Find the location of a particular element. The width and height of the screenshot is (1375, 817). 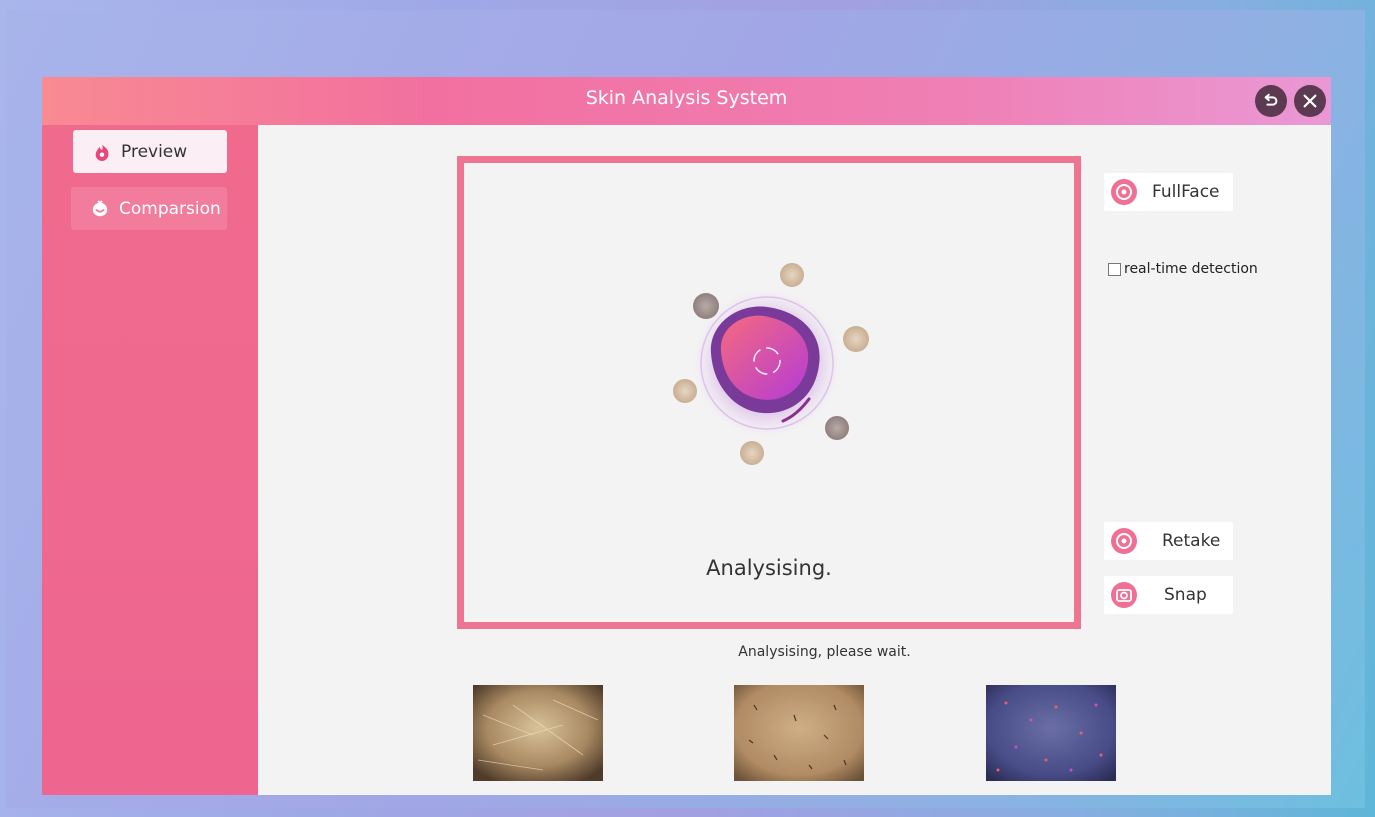

face-icon is located at coordinates (100, 207).